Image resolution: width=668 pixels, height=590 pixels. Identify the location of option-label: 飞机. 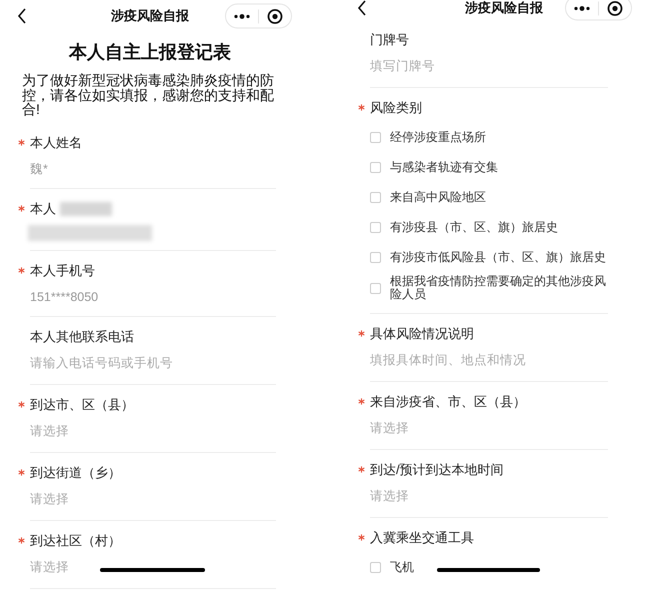
(402, 567).